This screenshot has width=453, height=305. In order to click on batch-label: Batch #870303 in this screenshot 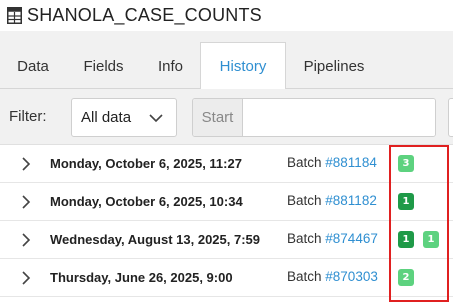, I will do `click(332, 276)`.